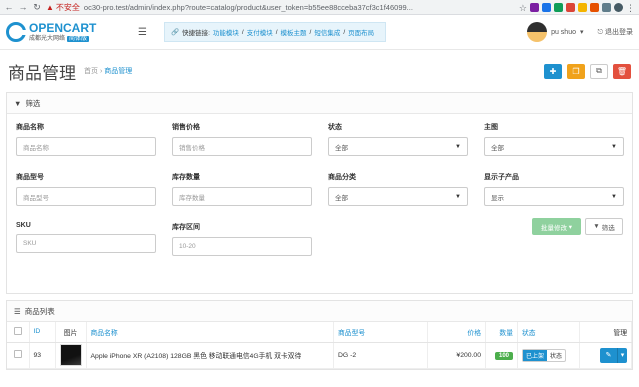  I want to click on filter-subproducts-label: 显示子产品, so click(501, 177).